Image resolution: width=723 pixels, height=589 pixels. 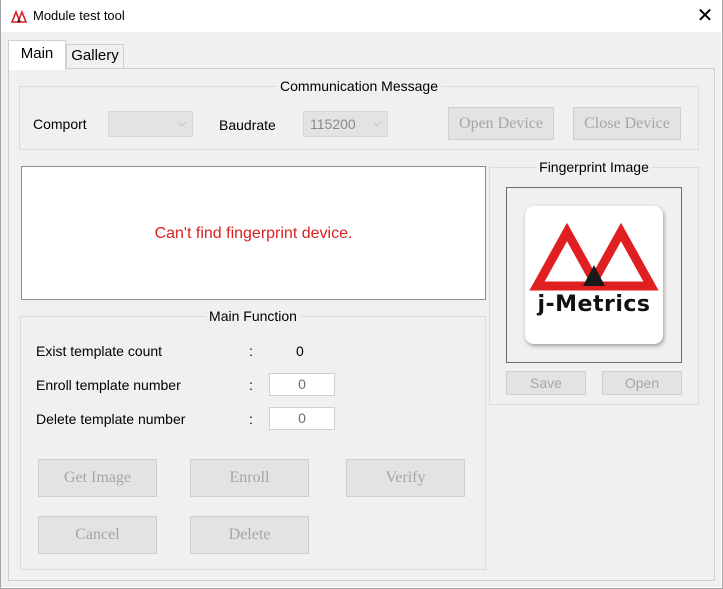 What do you see at coordinates (627, 123) in the screenshot?
I see `close-device-button: Close Device` at bounding box center [627, 123].